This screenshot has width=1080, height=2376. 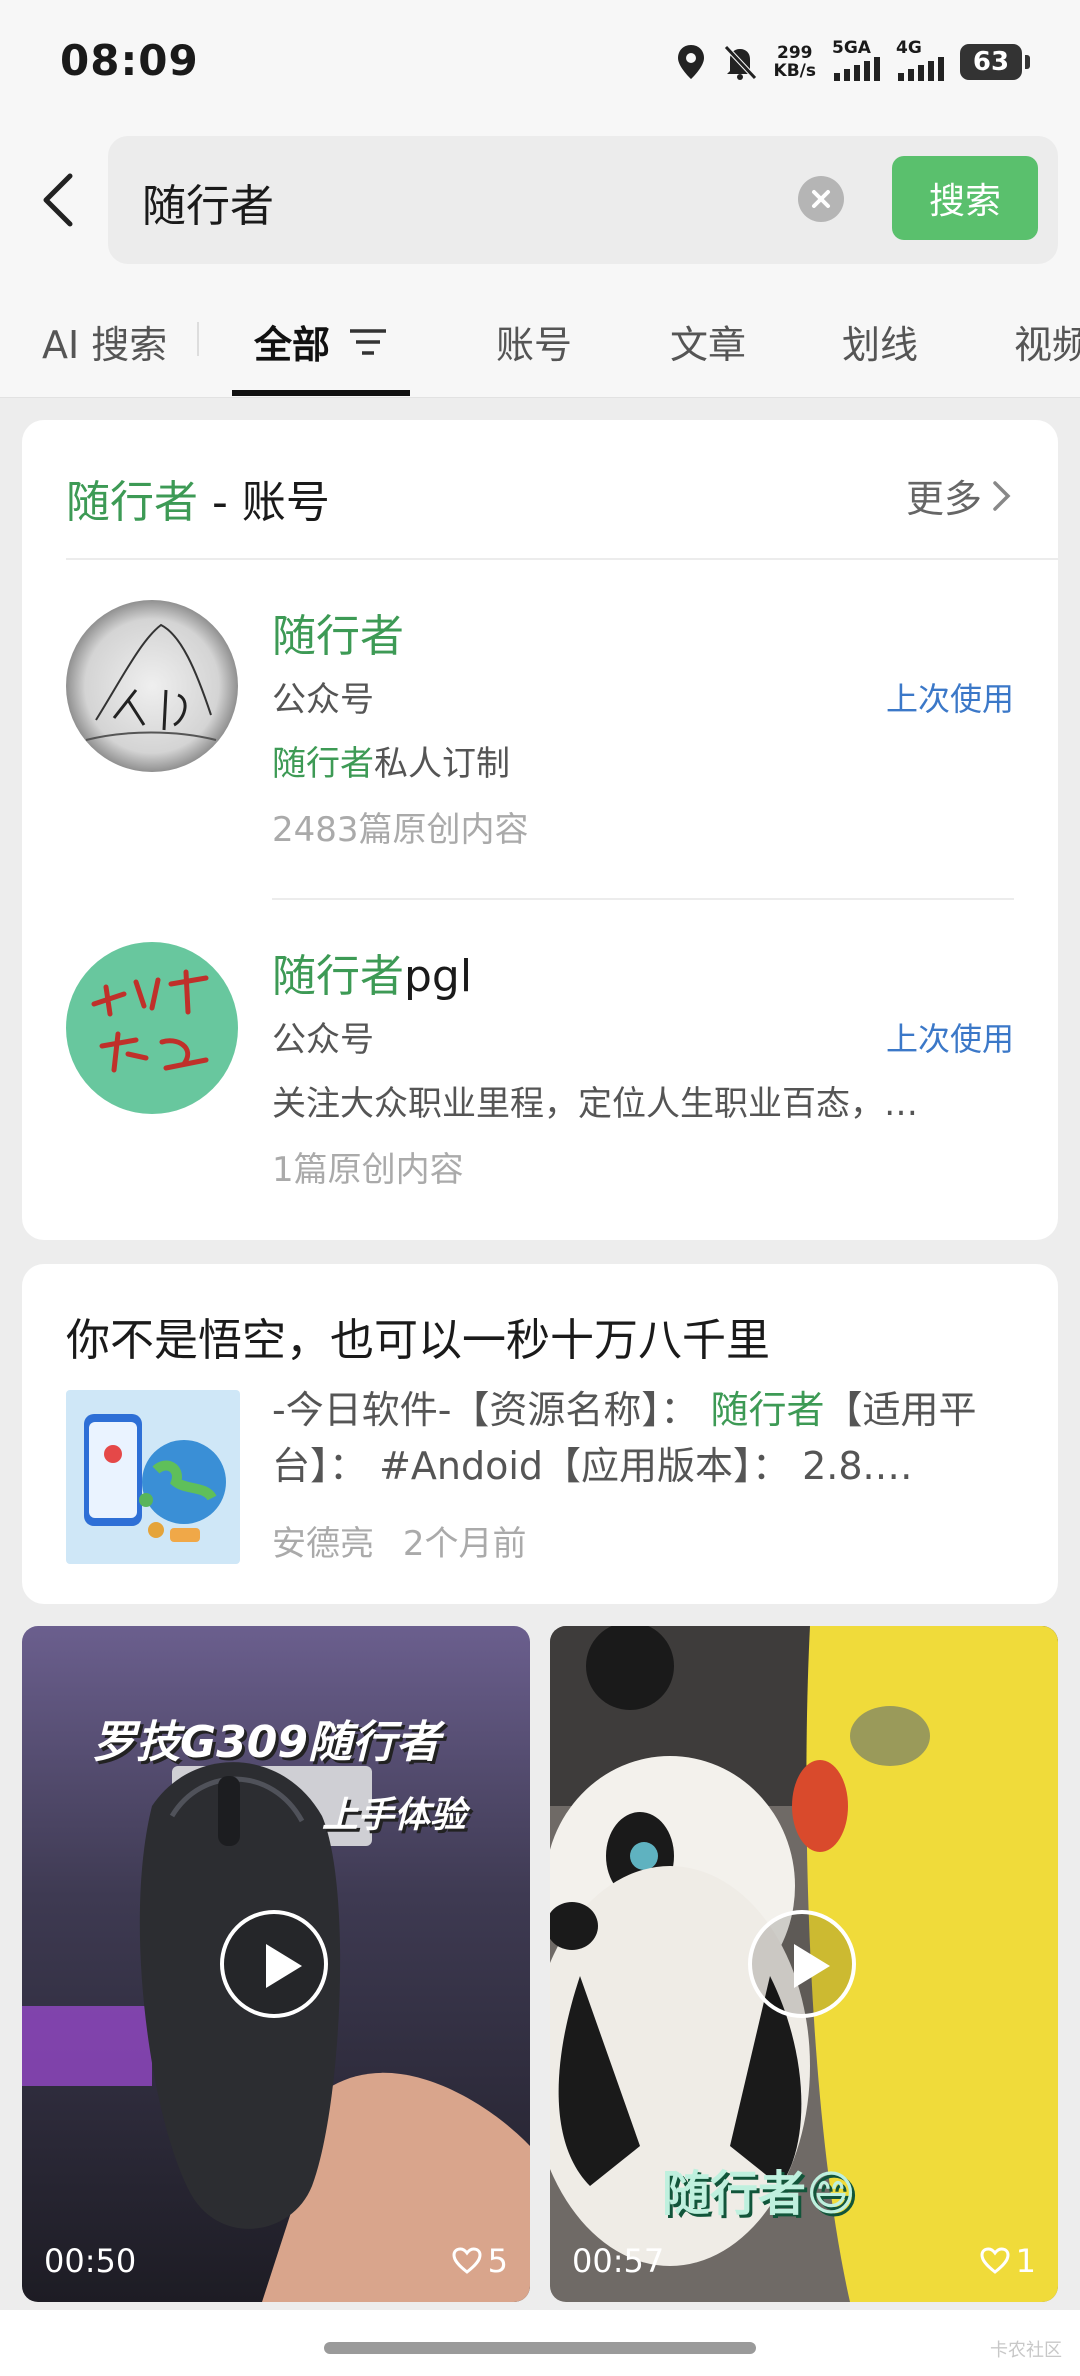 I want to click on home-indicator, so click(x=540, y=2348).